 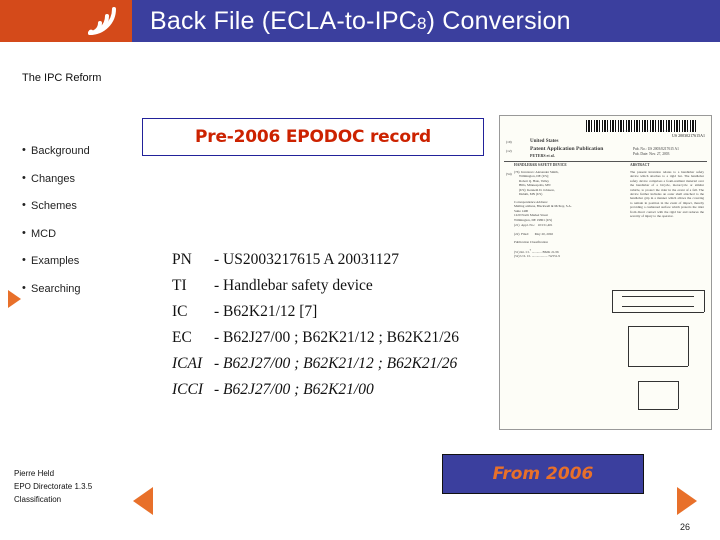 What do you see at coordinates (421, 23) in the screenshot?
I see `page-title-subscript: 8` at bounding box center [421, 23].